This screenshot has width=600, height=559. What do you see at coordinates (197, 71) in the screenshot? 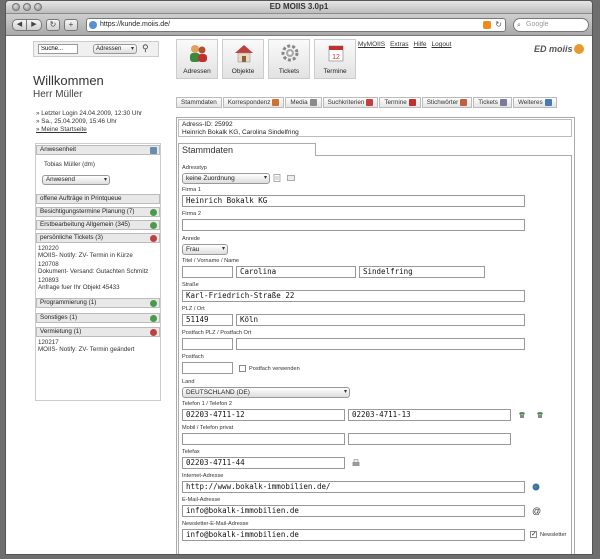
I see `module-label: Adressen` at bounding box center [197, 71].